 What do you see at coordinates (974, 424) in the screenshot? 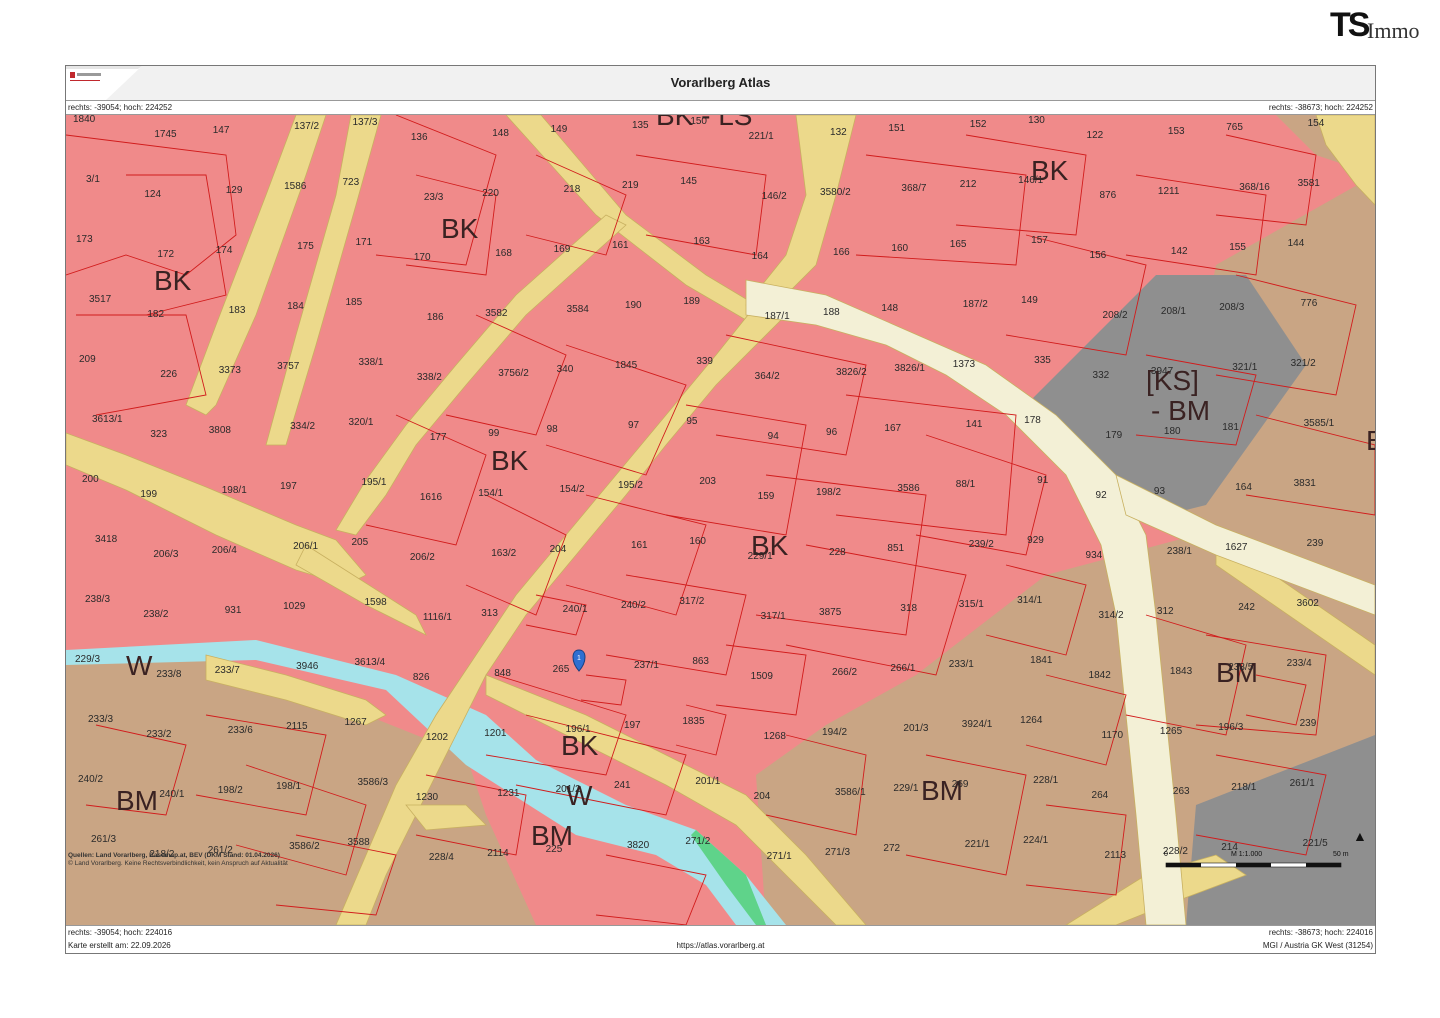
I see `parcel-number: 141` at bounding box center [974, 424].